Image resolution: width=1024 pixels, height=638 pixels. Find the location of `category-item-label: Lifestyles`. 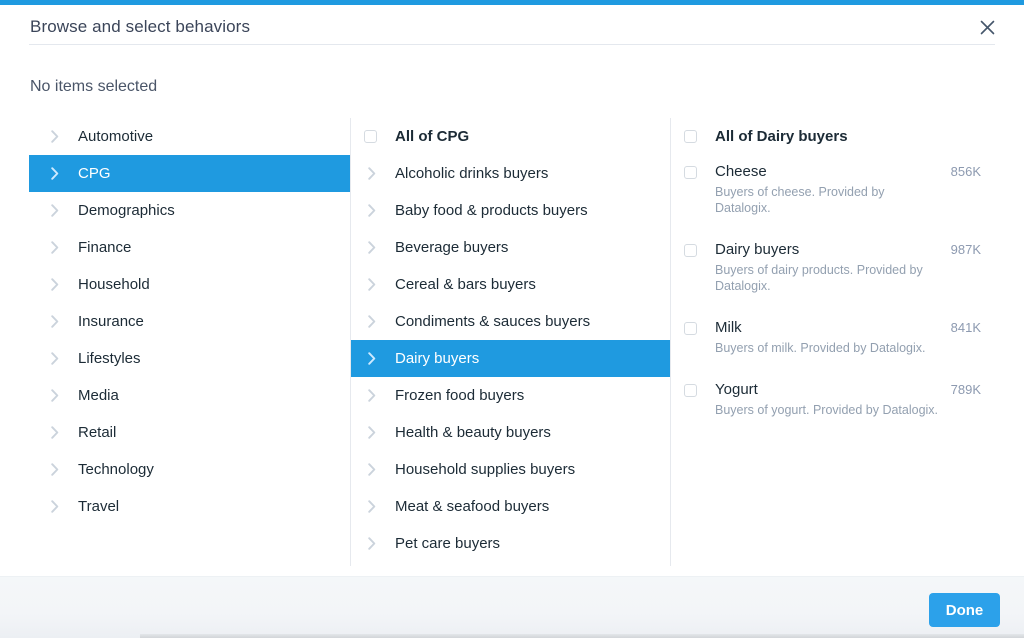

category-item-label: Lifestyles is located at coordinates (109, 358).